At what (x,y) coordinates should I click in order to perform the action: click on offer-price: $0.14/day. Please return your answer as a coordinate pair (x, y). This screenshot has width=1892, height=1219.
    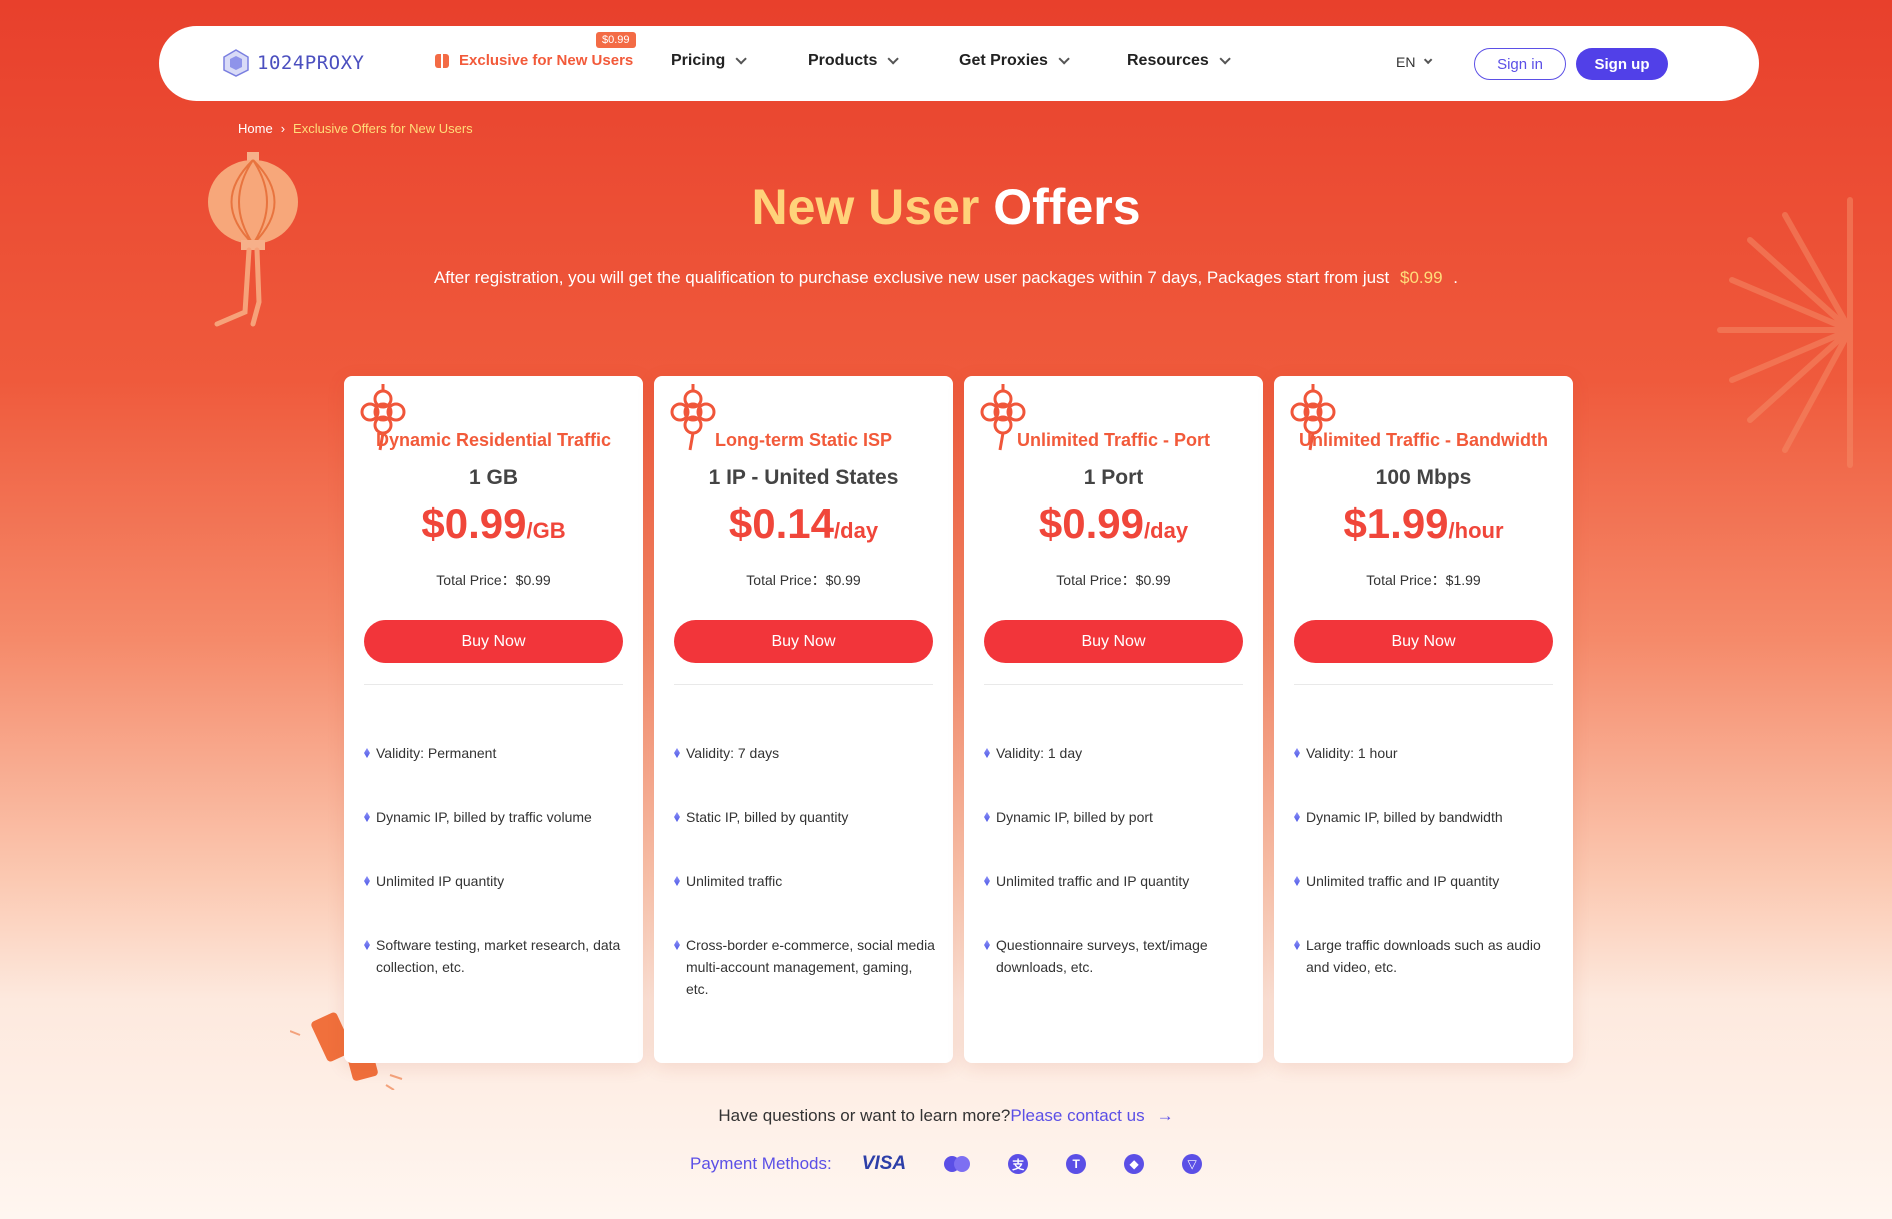
    Looking at the image, I should click on (803, 524).